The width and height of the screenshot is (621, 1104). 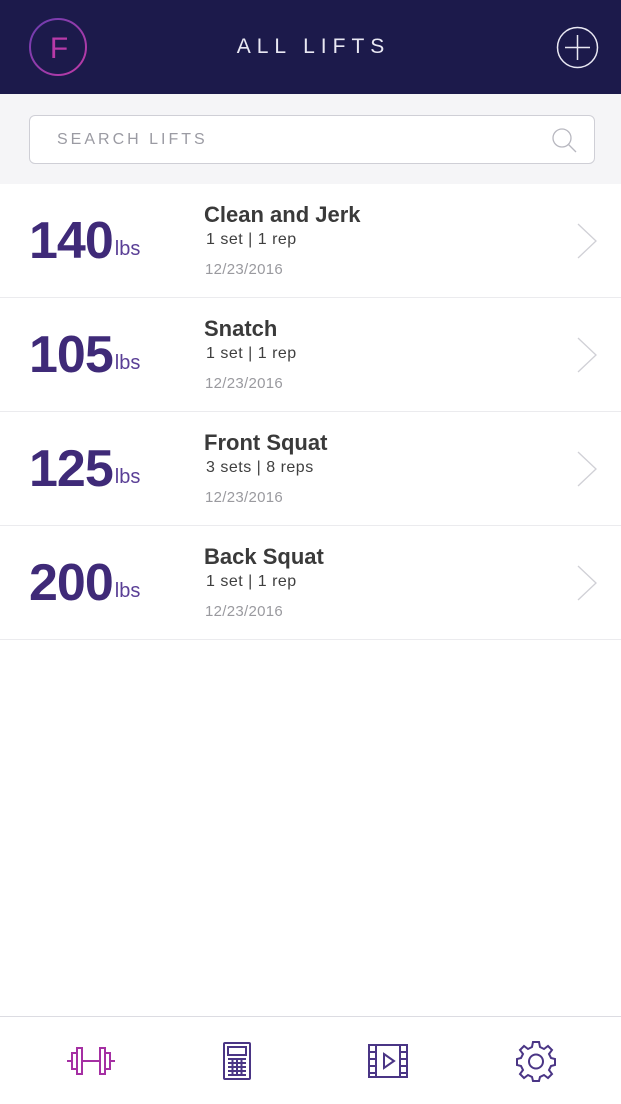 I want to click on weight-value: 140, so click(x=71, y=241).